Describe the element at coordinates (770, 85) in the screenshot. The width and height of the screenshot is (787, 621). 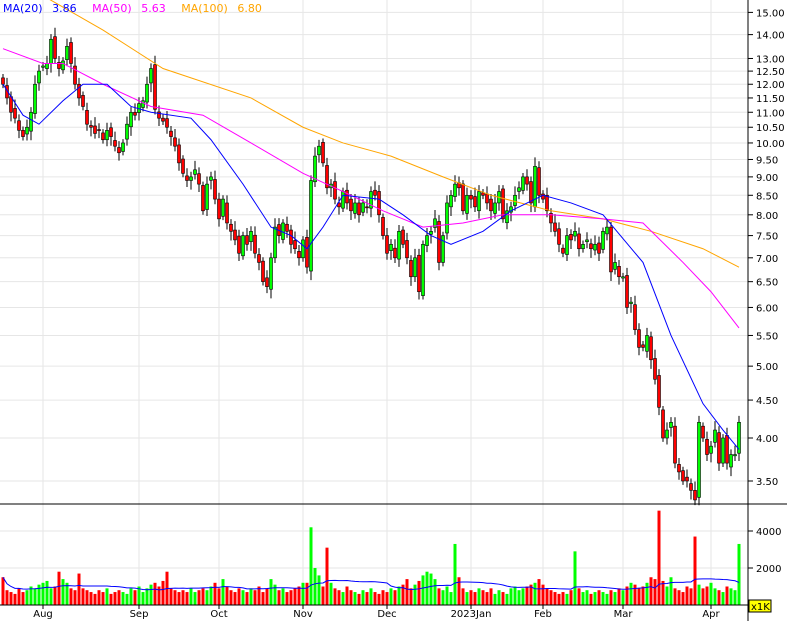
I see `price-tick-label: 12.00` at that location.